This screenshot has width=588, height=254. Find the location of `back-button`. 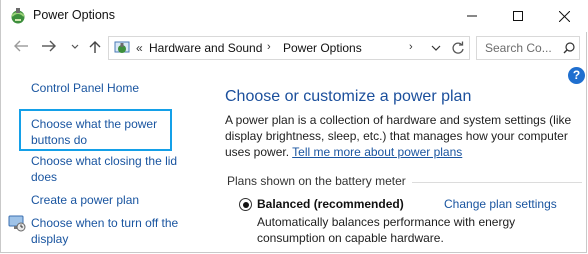

back-button is located at coordinates (21, 48).